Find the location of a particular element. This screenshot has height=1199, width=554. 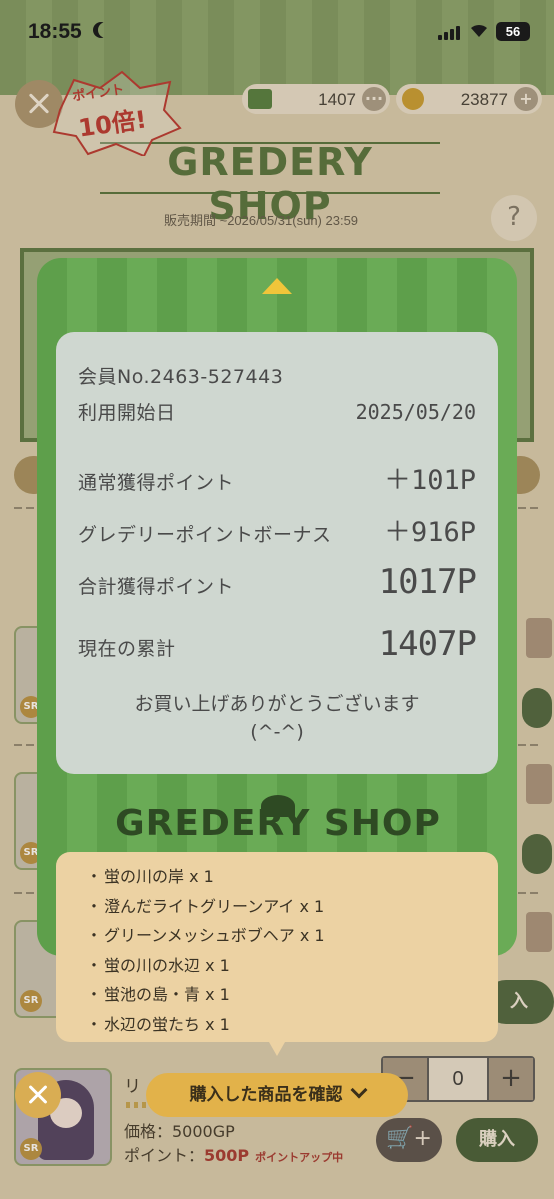

points-label: ポイント： is located at coordinates (164, 1155).